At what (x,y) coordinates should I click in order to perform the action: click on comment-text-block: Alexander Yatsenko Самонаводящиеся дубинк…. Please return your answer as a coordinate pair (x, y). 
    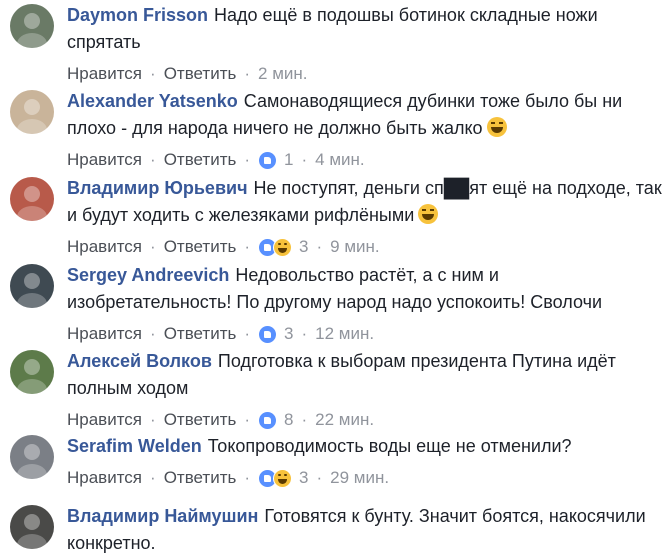
    Looking at the image, I should click on (367, 115).